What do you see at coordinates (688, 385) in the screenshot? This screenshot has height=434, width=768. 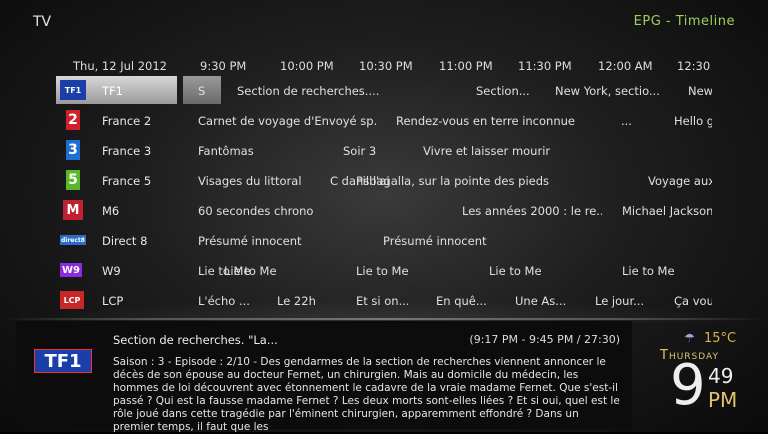 I see `clock-hour: 9` at bounding box center [688, 385].